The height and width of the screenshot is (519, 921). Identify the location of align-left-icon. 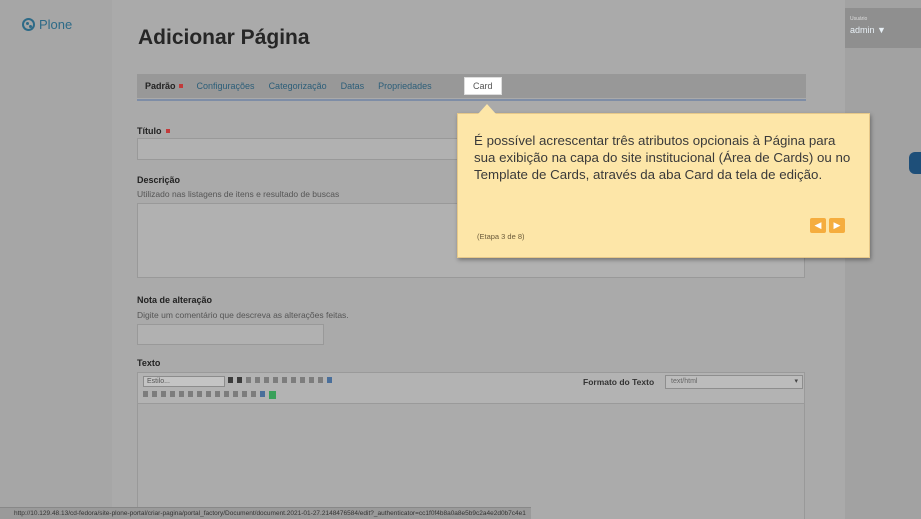
(248, 380).